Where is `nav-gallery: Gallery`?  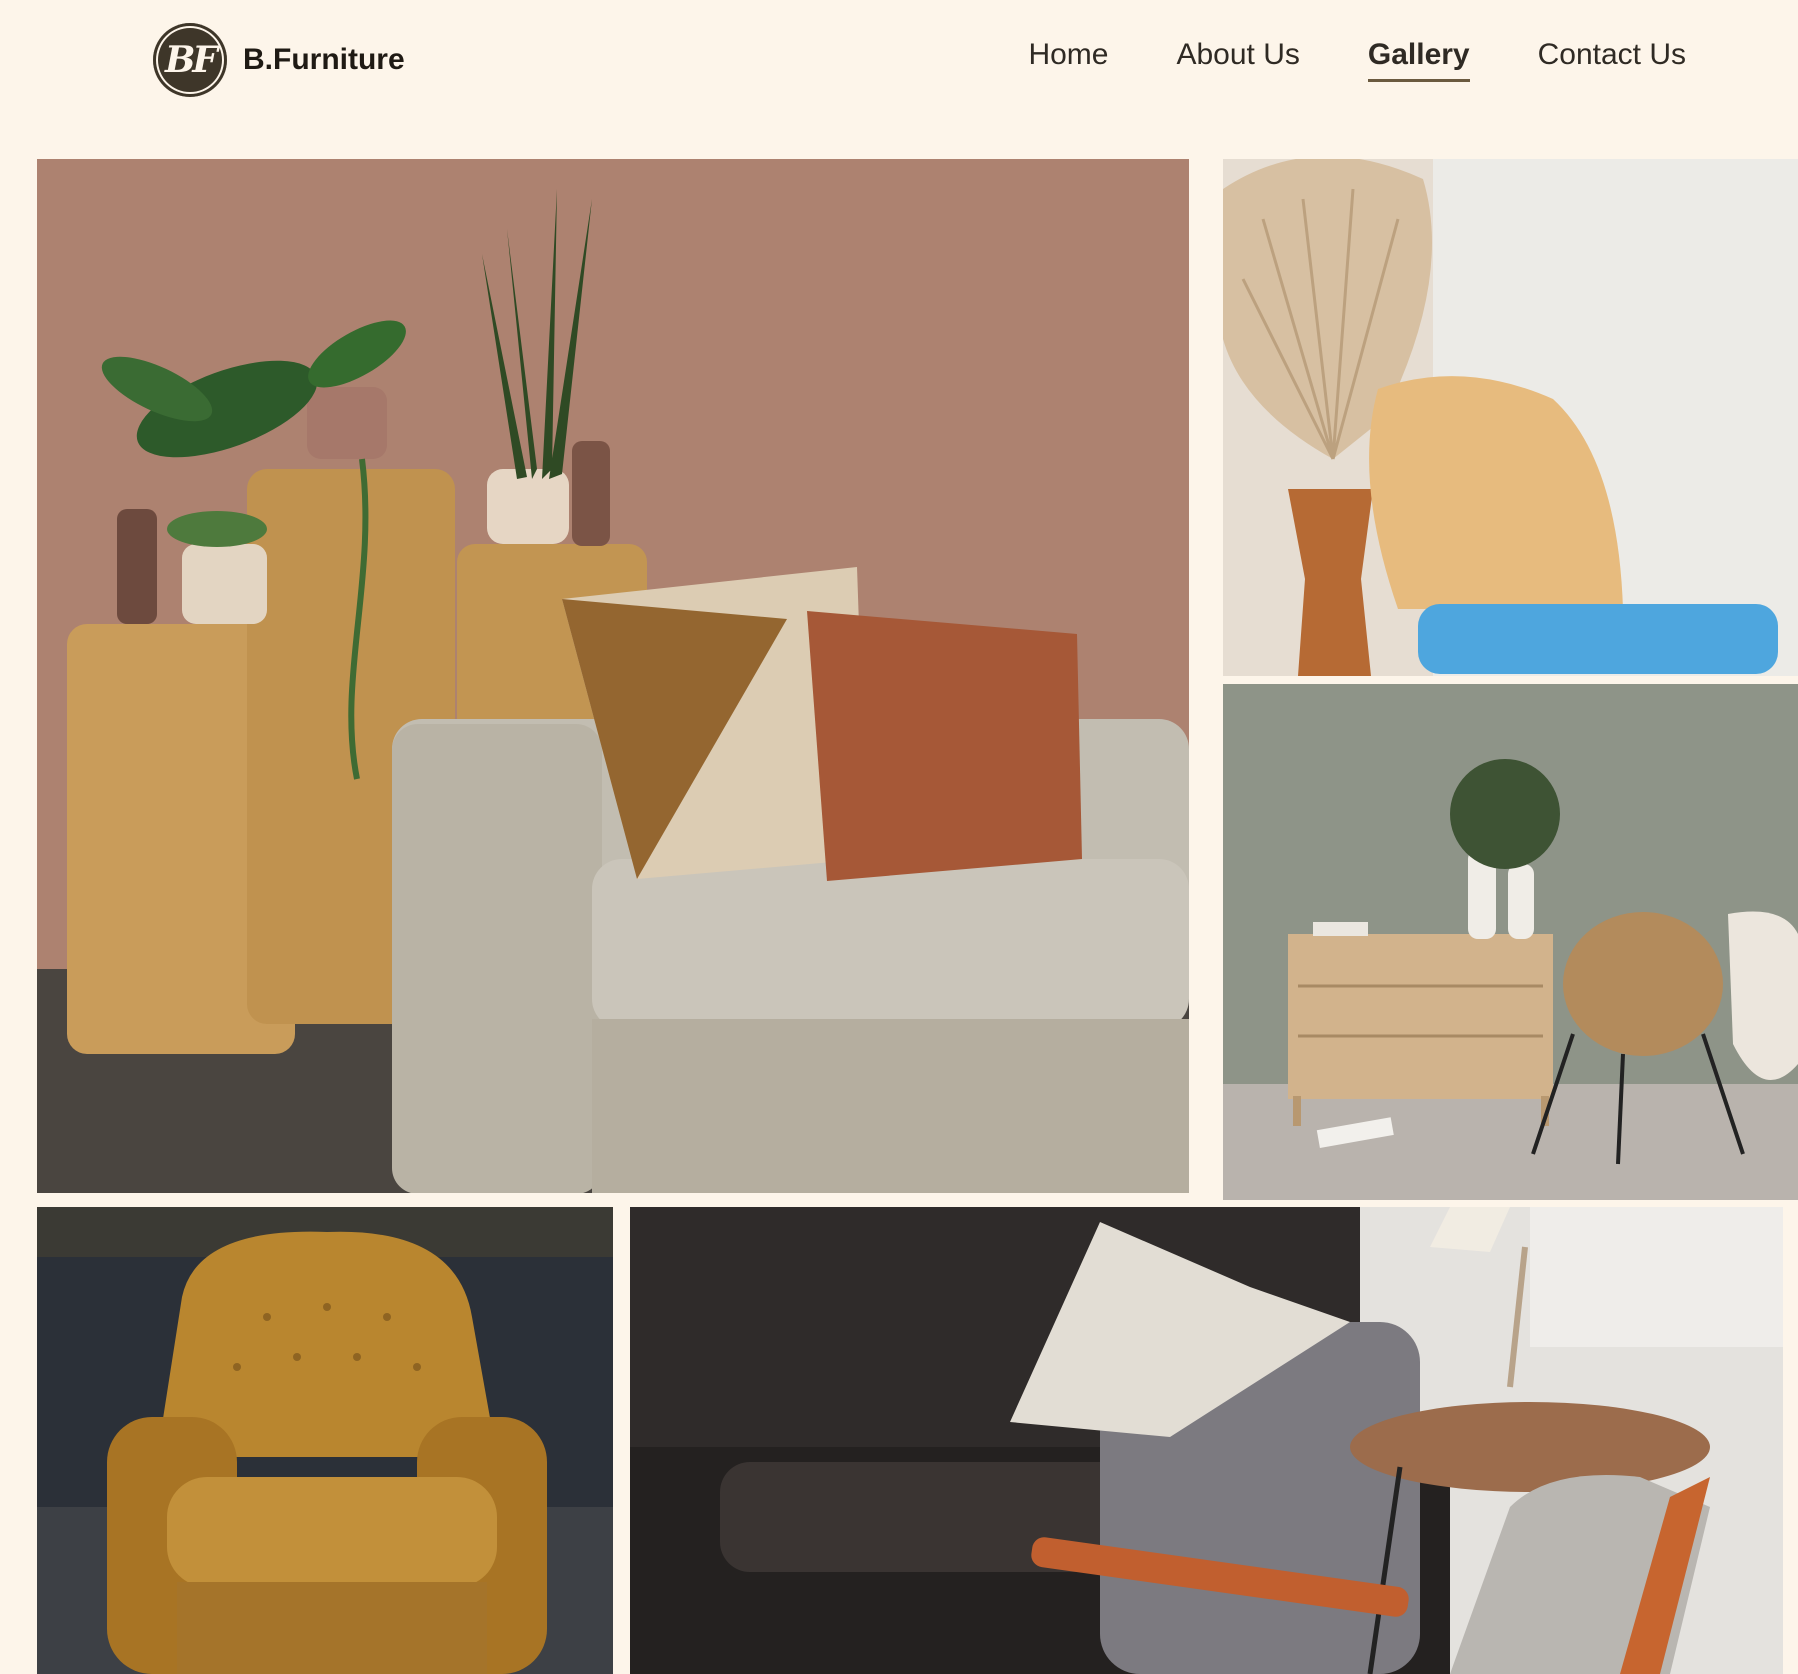 nav-gallery: Gallery is located at coordinates (1418, 60).